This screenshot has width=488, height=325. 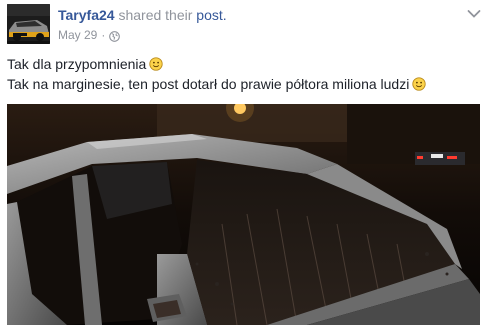 I want to click on post-text-line-1: Tak dla przypomnienia, so click(x=244, y=64).